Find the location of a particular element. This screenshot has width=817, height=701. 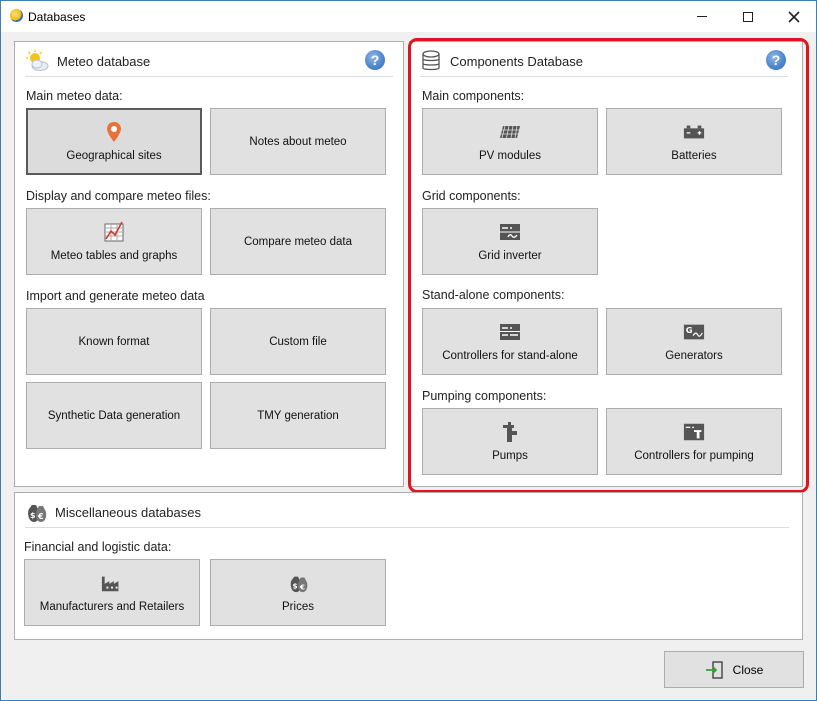

compare-meteo-data-button: Compare meteo data is located at coordinates (298, 241).